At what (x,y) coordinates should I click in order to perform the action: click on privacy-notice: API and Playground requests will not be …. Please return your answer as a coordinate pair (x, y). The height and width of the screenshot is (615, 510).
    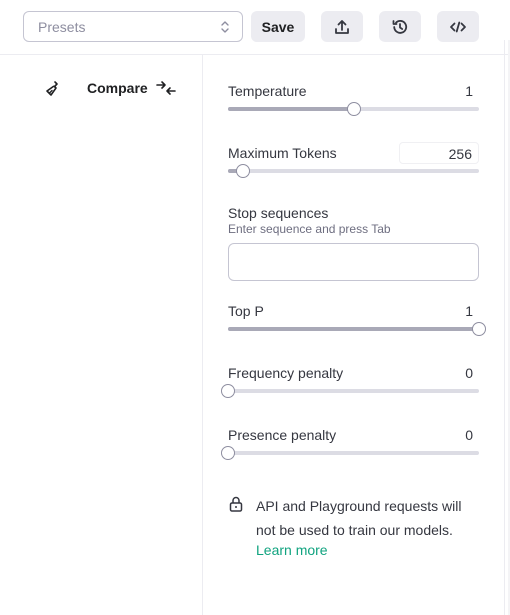
    Looking at the image, I should click on (359, 518).